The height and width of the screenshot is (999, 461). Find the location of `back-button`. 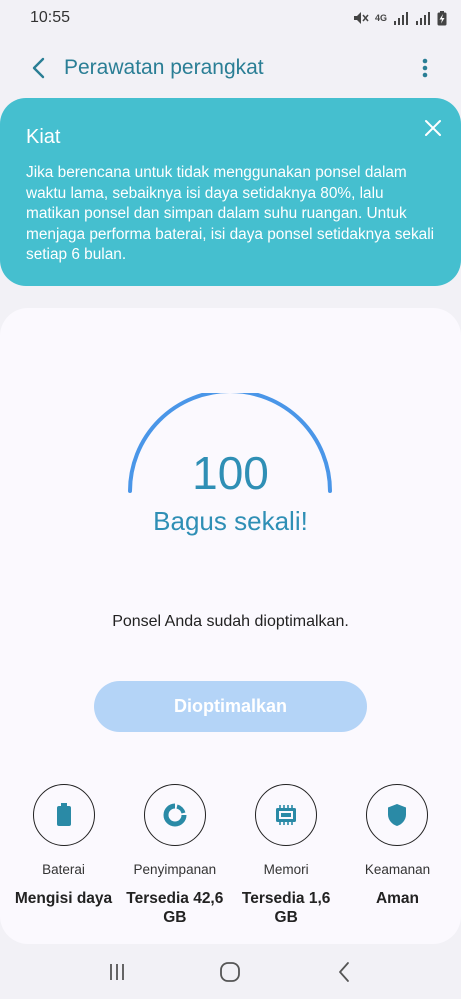

back-button is located at coordinates (38, 68).